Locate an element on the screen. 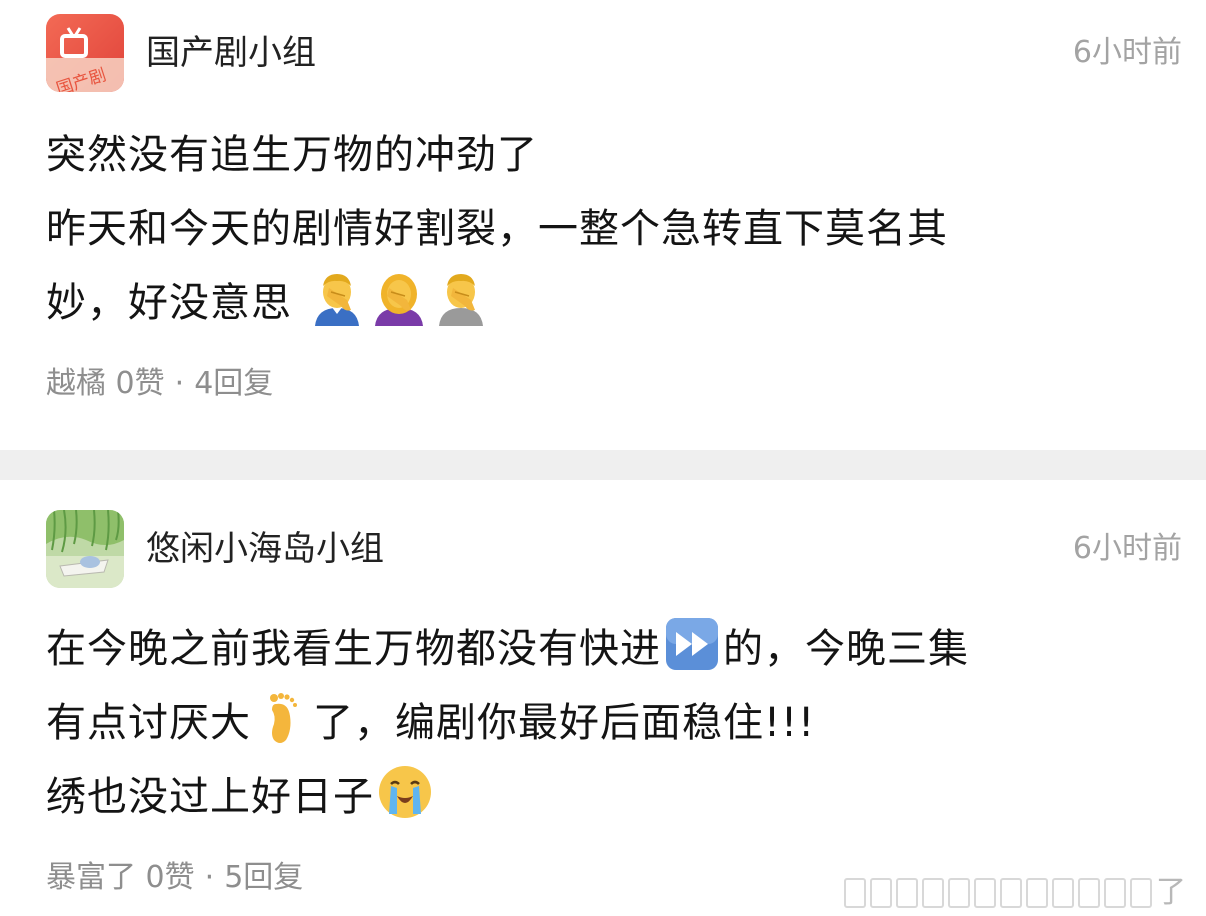  post-meta: 越橘 0赞 · 4回复 is located at coordinates (159, 384).